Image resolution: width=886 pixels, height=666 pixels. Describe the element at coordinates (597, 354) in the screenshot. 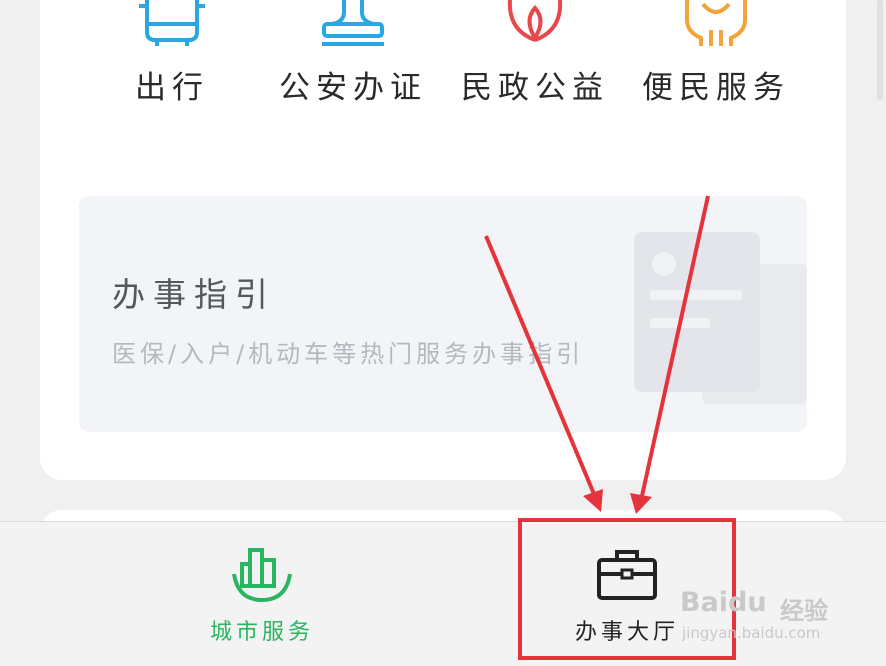

I see `annotation-arrows` at that location.